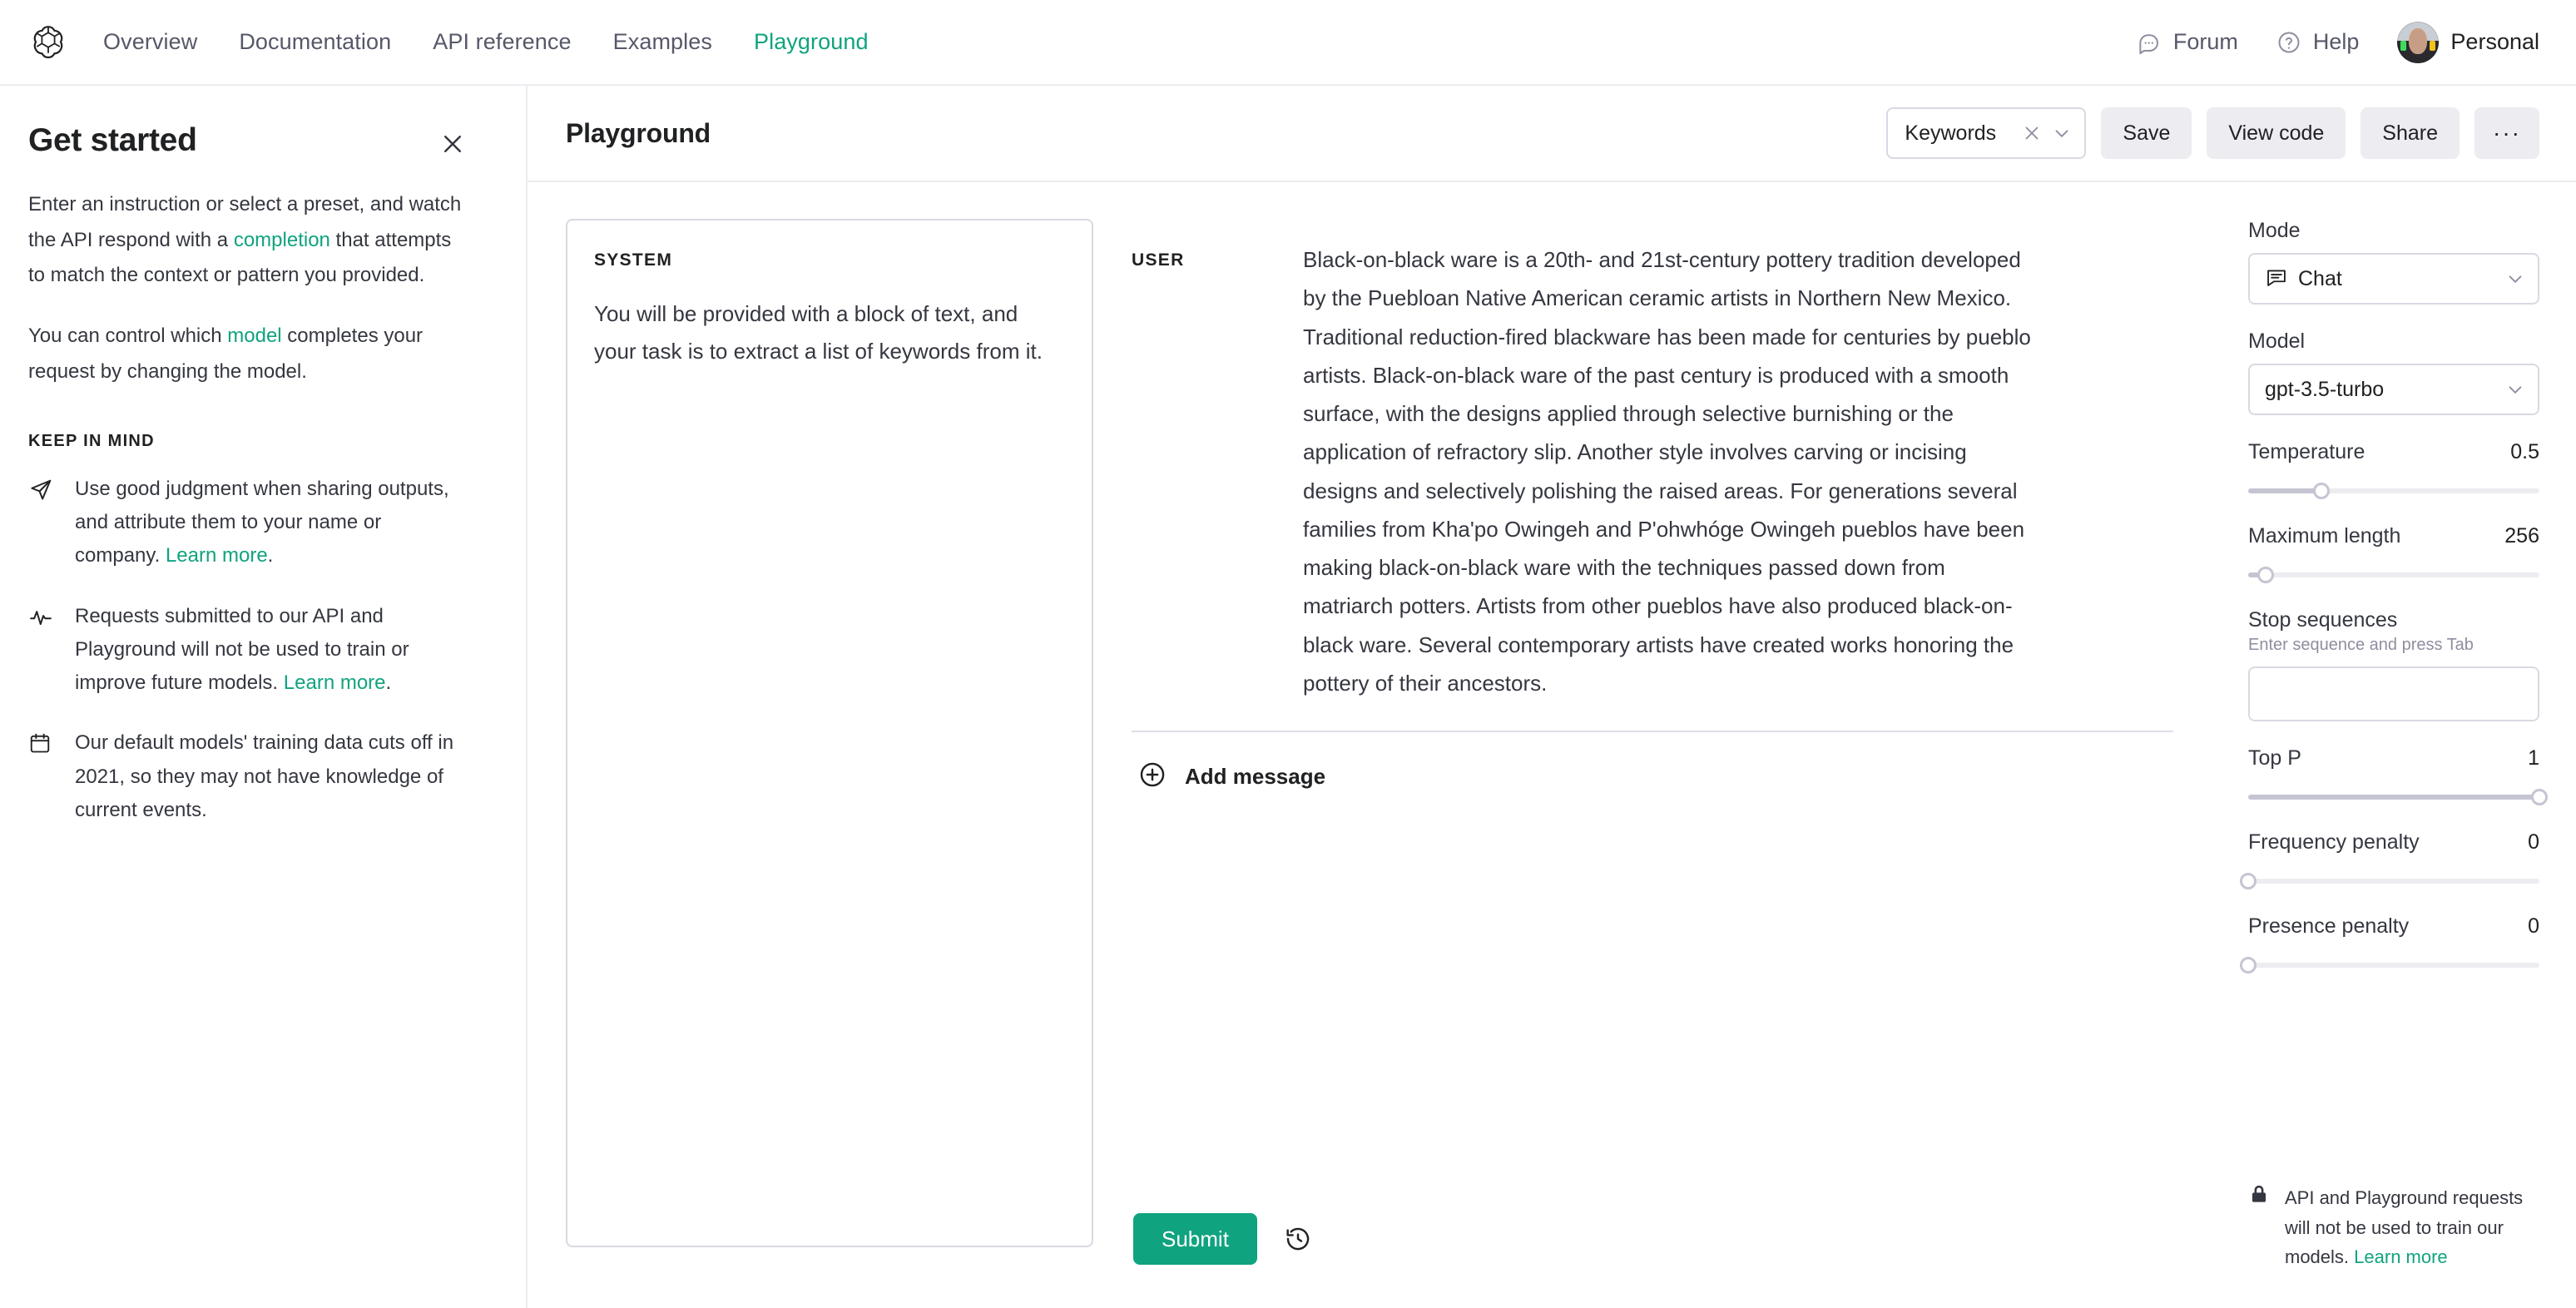 The height and width of the screenshot is (1308, 2576). Describe the element at coordinates (2320, 278) in the screenshot. I see `mode-value: Chat` at that location.